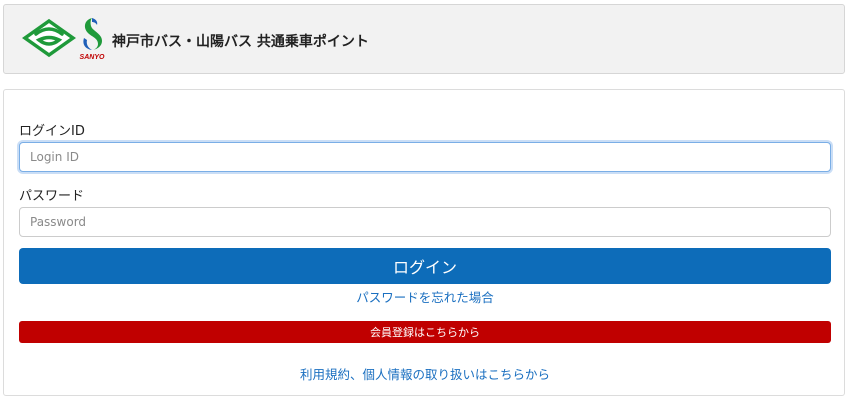 This screenshot has height=400, width=850. What do you see at coordinates (49, 38) in the screenshot?
I see `kobe-city-logo-icon` at bounding box center [49, 38].